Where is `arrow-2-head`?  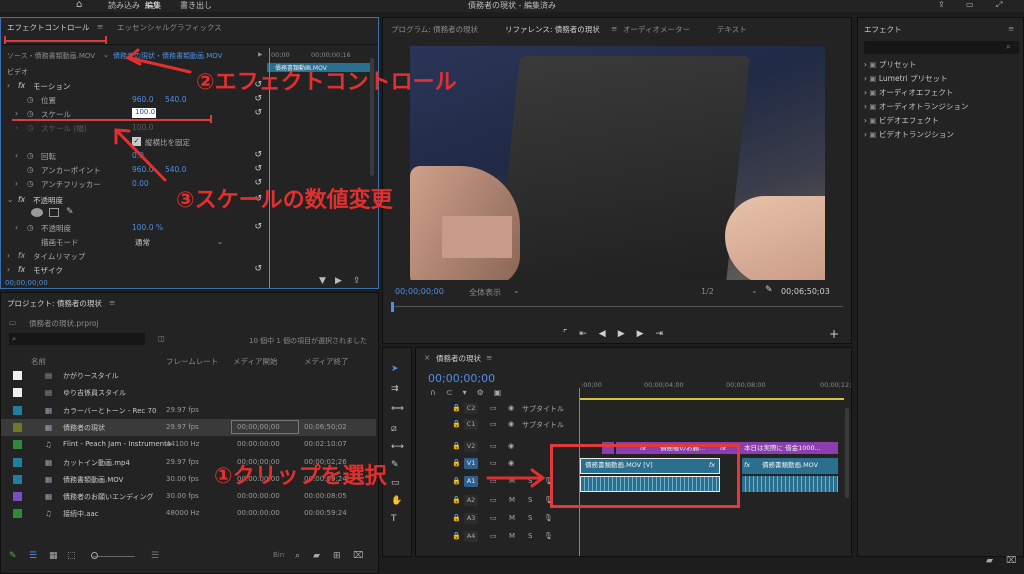 arrow-2-head is located at coordinates (133, 57).